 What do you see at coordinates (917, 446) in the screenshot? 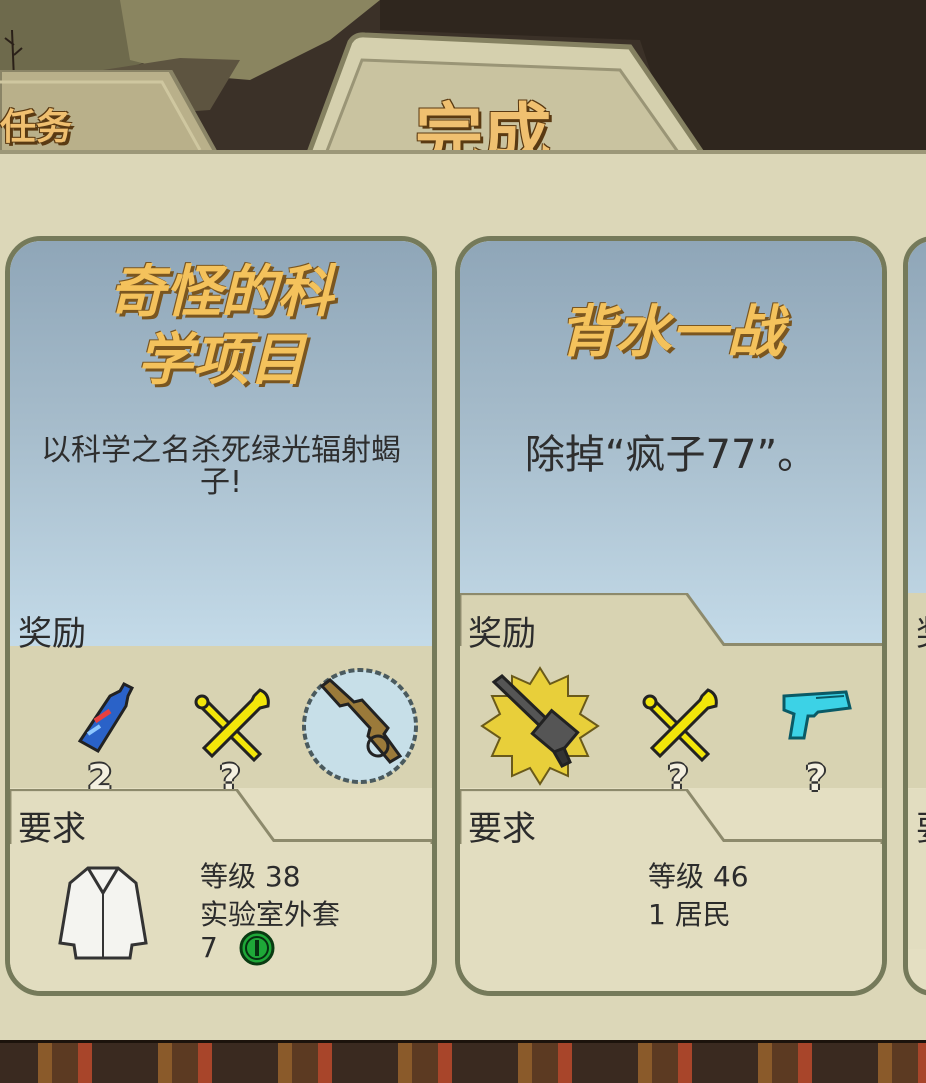
I see `card-header-sky` at bounding box center [917, 446].